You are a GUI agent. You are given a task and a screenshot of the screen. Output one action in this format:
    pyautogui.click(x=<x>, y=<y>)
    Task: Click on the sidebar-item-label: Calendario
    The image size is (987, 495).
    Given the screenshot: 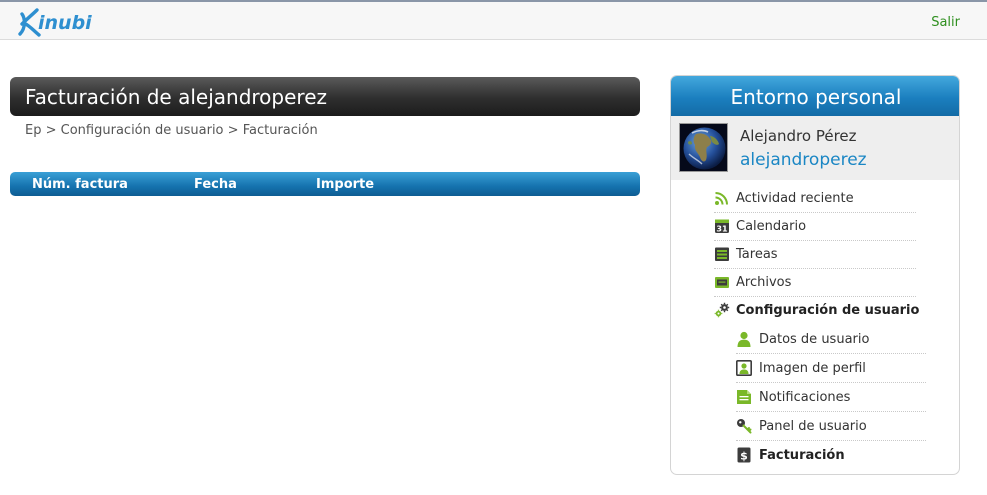 What is the action you would take?
    pyautogui.click(x=771, y=226)
    